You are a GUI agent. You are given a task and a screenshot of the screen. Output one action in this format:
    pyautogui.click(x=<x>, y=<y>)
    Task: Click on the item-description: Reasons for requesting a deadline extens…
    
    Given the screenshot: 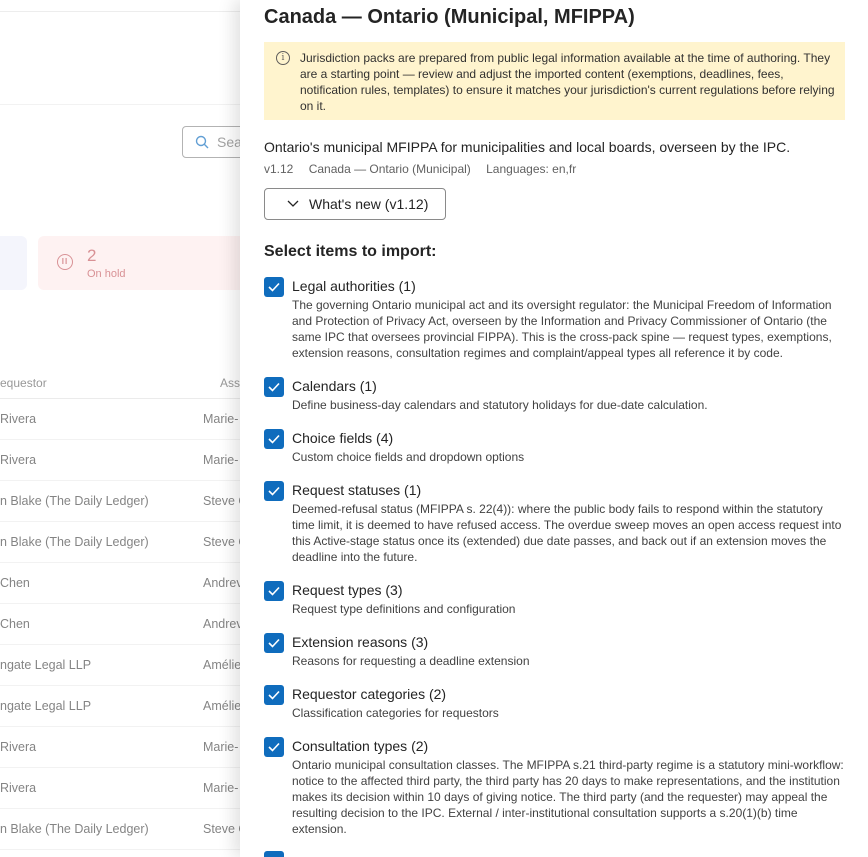 What is the action you would take?
    pyautogui.click(x=411, y=661)
    